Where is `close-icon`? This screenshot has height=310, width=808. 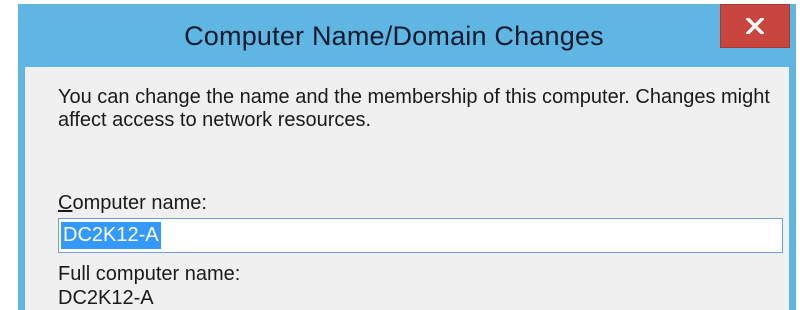
close-icon is located at coordinates (755, 26).